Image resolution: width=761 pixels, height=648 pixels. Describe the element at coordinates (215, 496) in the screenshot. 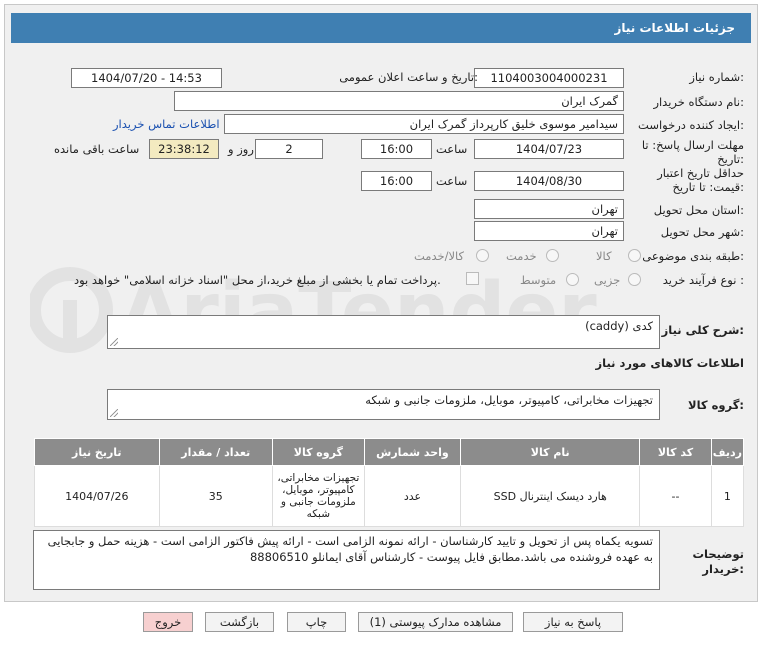

I see `cell-quantity: 35` at that location.